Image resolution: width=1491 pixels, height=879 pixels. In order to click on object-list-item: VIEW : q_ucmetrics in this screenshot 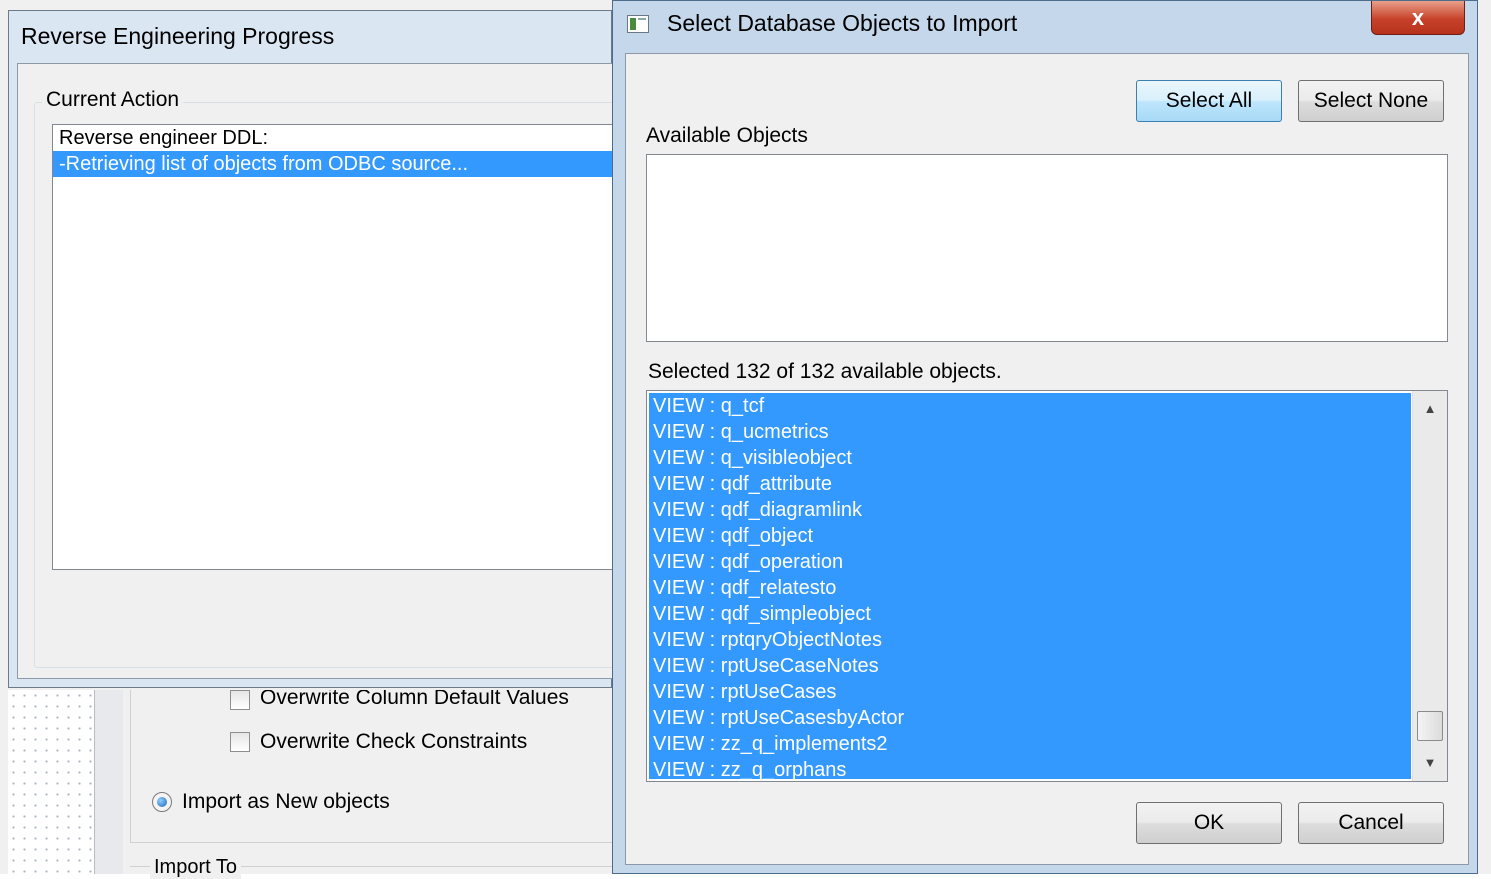, I will do `click(1030, 432)`.